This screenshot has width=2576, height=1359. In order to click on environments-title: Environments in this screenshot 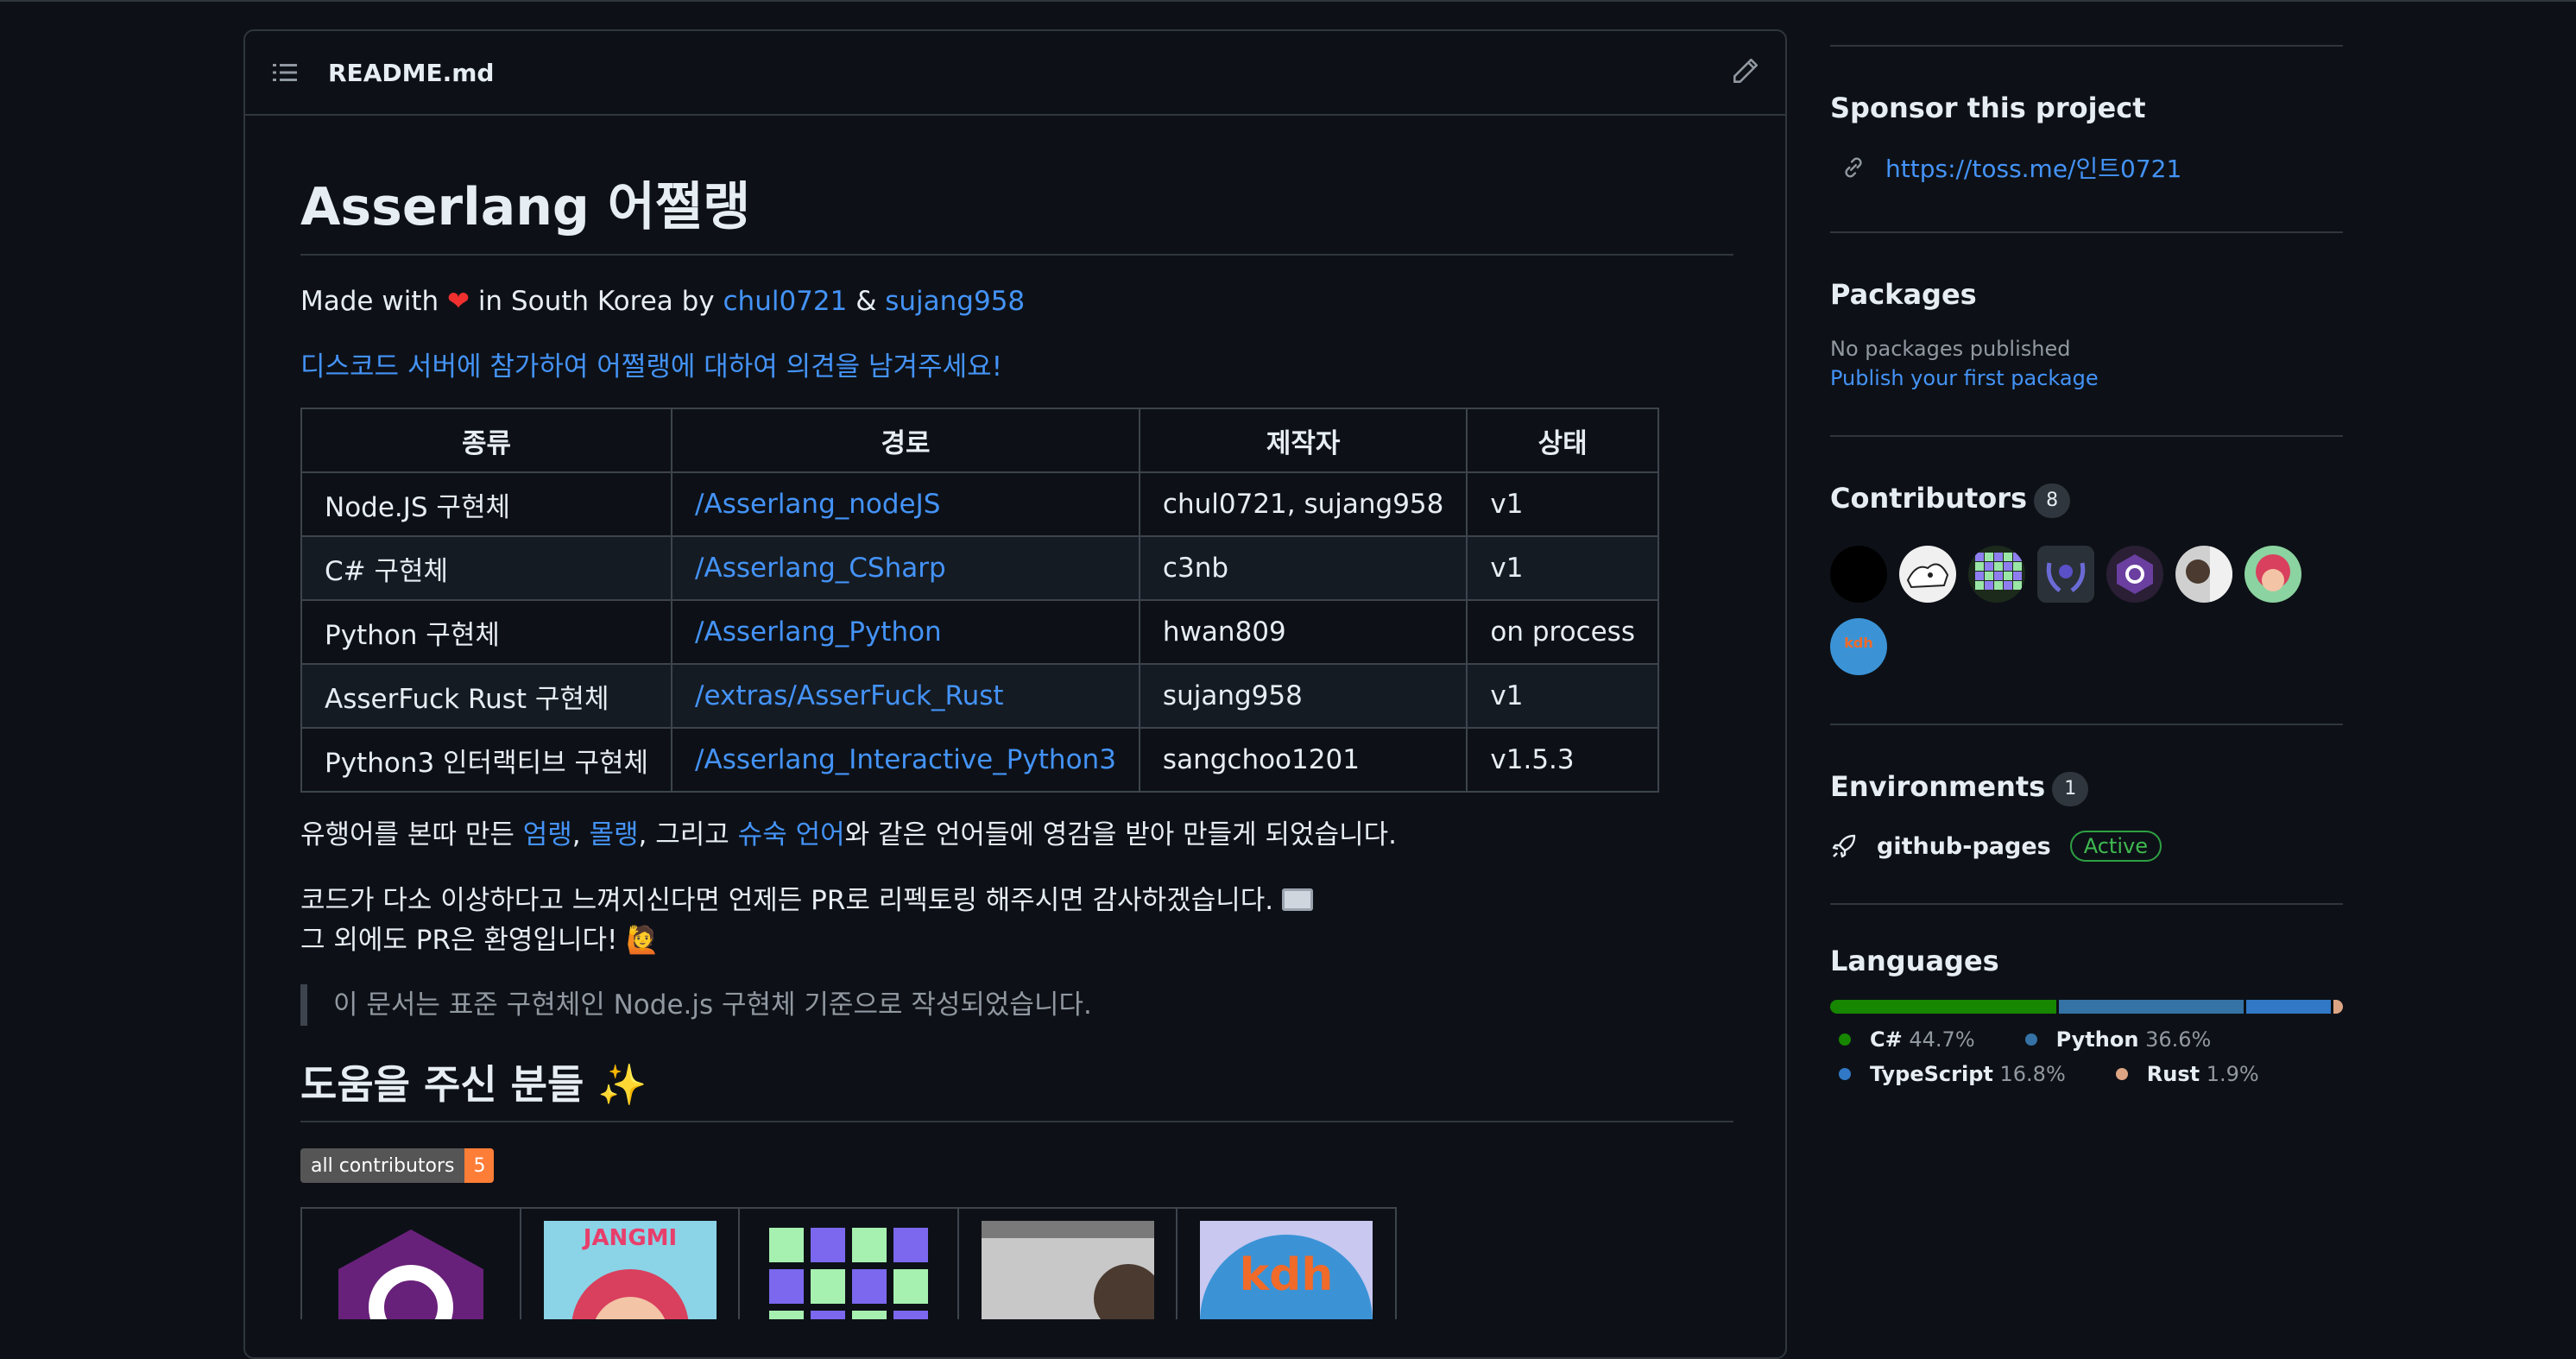, I will do `click(1938, 786)`.